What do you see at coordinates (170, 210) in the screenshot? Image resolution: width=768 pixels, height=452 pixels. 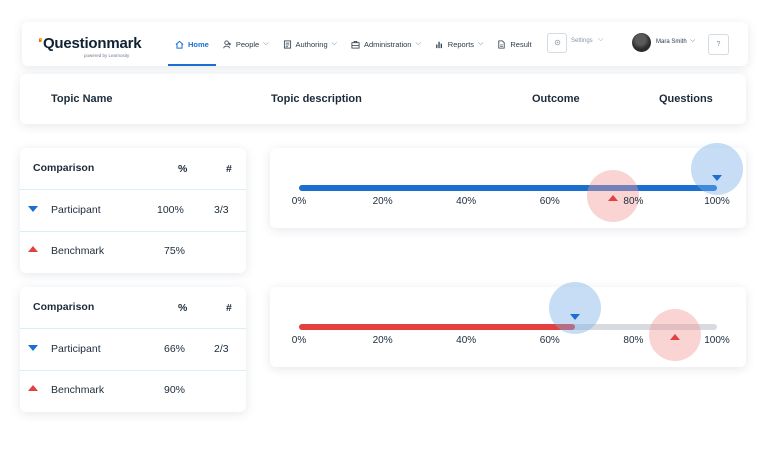 I see `participant-percent: 100%` at bounding box center [170, 210].